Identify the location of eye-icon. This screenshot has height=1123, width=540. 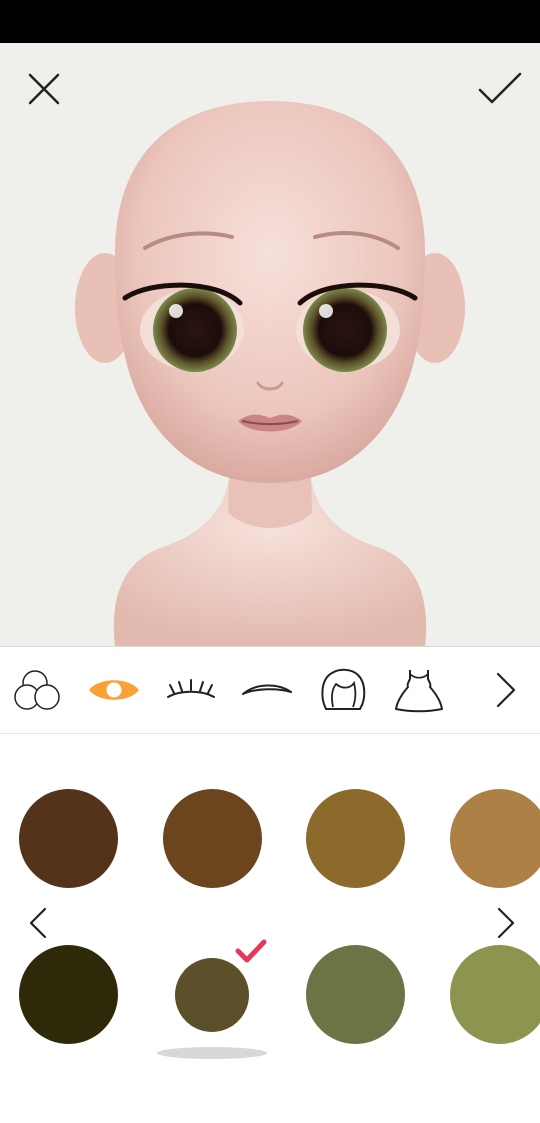
(114, 690).